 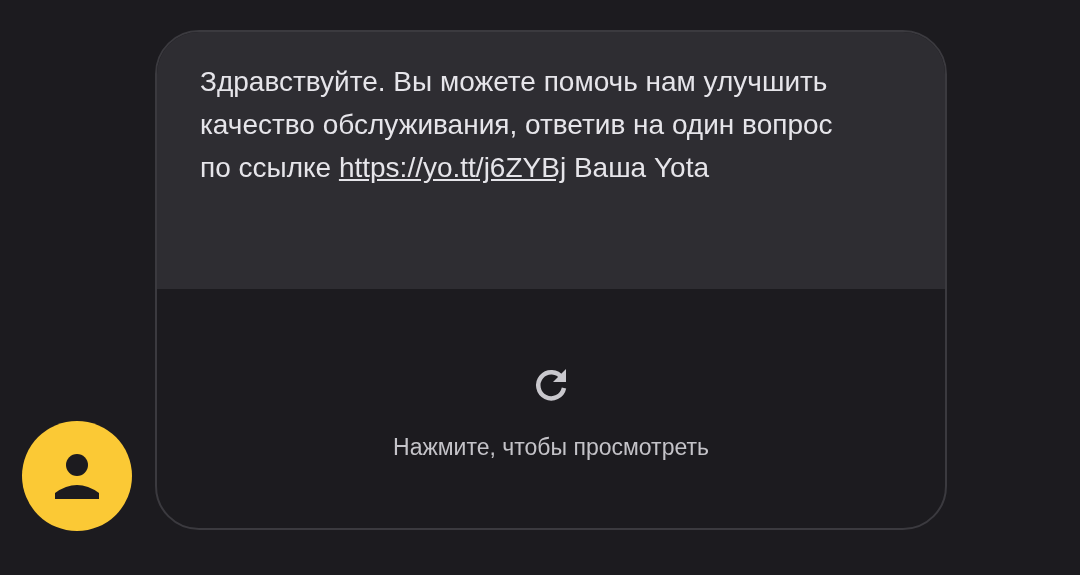 I want to click on message-link: https://yo.tt/j6ZYBj, so click(x=452, y=167).